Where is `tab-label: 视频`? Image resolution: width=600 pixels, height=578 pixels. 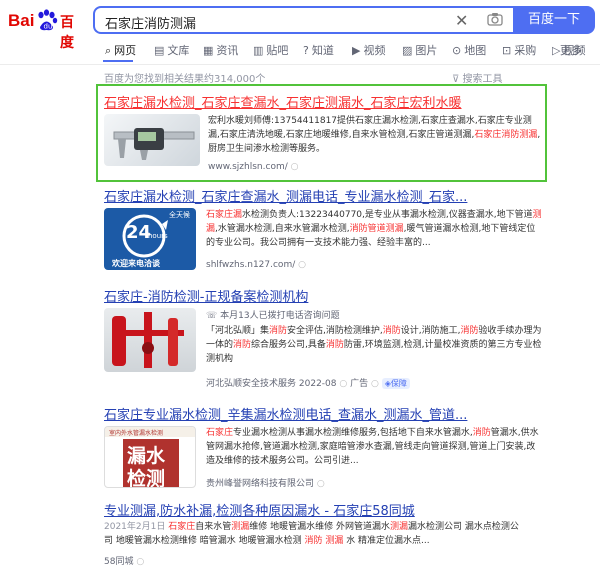
tab-label: 视频 is located at coordinates (374, 50).